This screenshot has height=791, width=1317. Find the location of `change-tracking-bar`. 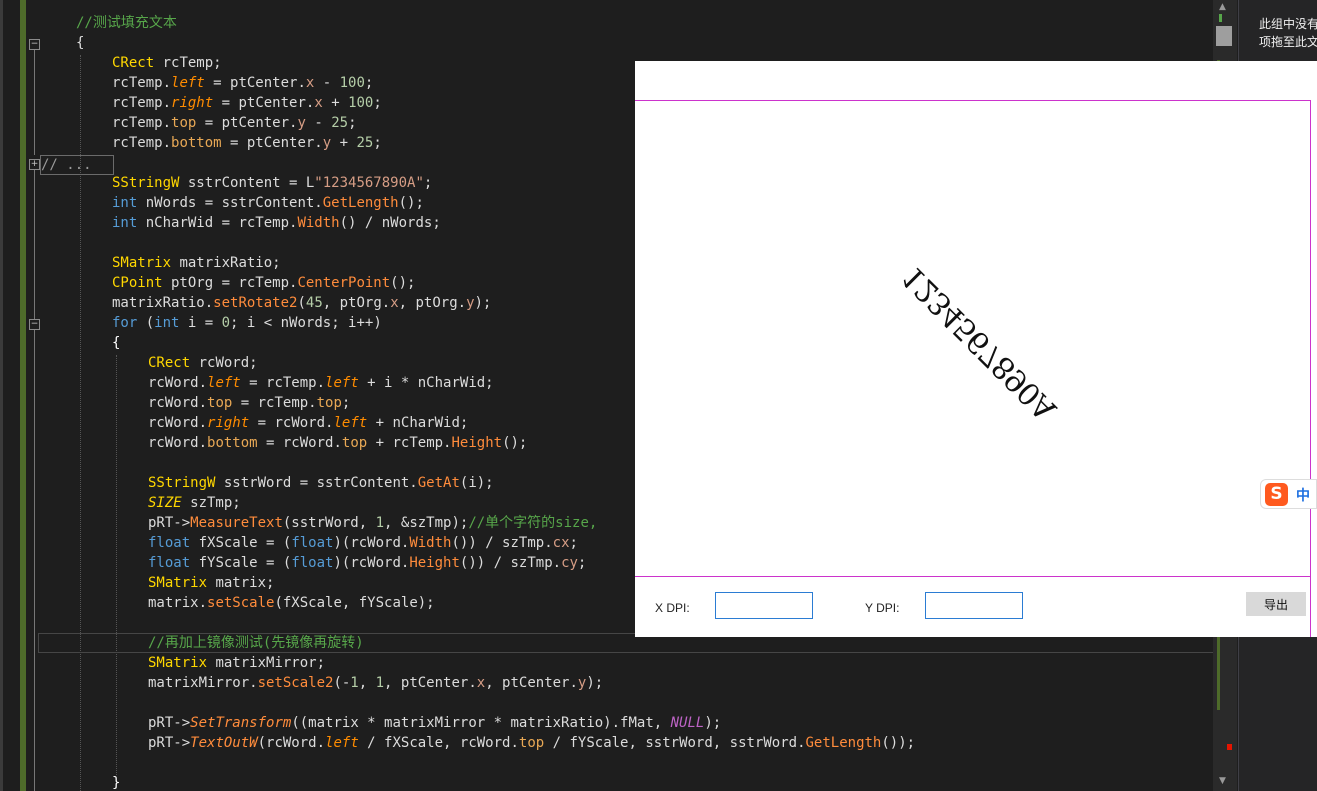

change-tracking-bar is located at coordinates (23, 395).